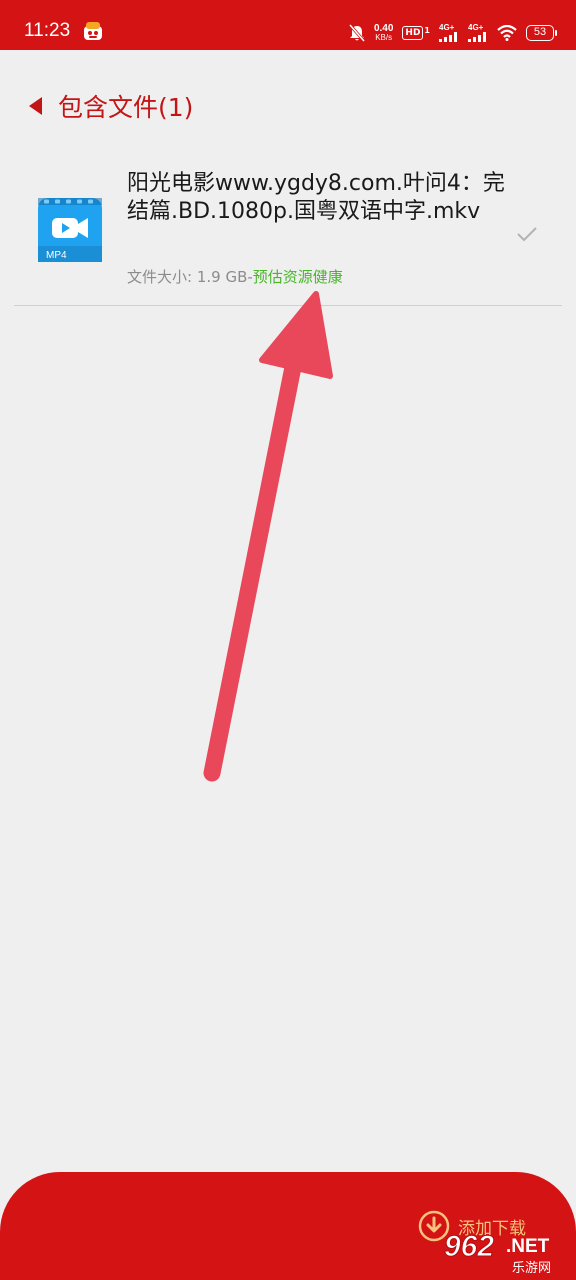 Image resolution: width=576 pixels, height=1280 pixels. I want to click on status-icons: 0.40 KB/s HD 1 4G+ 4G+ 53, so click(452, 33).